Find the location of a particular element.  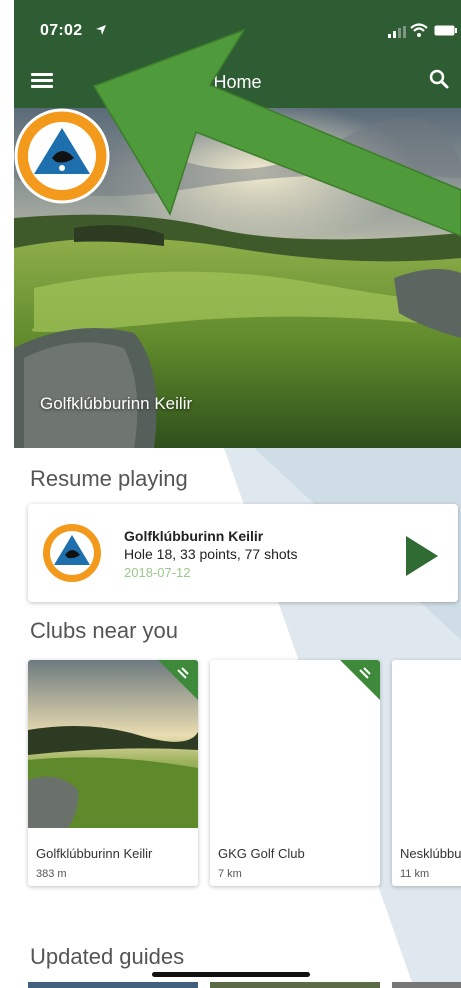

search-icon is located at coordinates (439, 79).